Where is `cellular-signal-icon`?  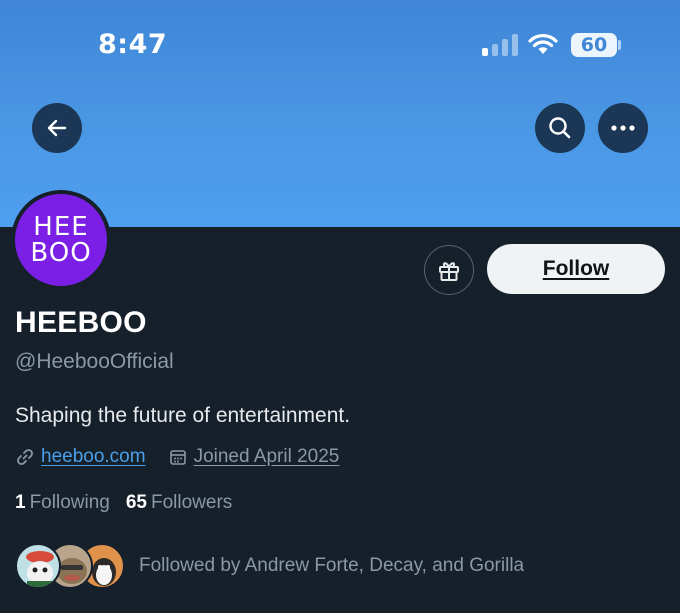
cellular-signal-icon is located at coordinates (500, 45).